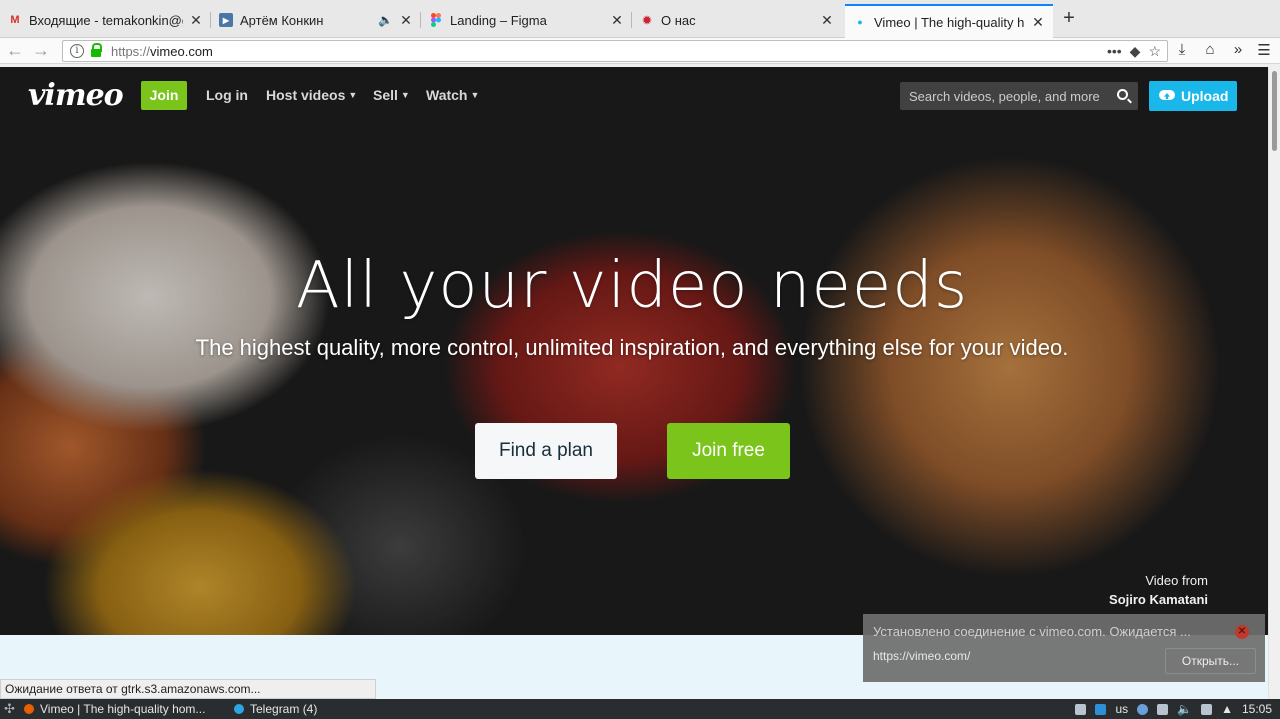 This screenshot has width=1280, height=719. I want to click on host-videos-menu: Host videos ▼, so click(311, 95).